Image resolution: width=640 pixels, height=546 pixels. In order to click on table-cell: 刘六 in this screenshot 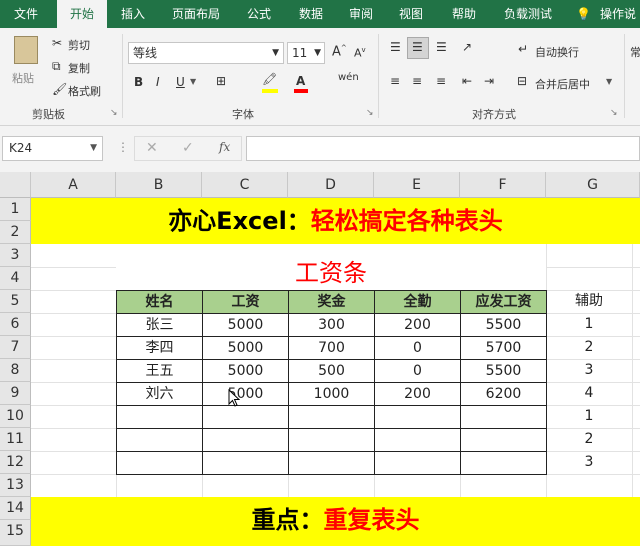, I will do `click(159, 394)`.